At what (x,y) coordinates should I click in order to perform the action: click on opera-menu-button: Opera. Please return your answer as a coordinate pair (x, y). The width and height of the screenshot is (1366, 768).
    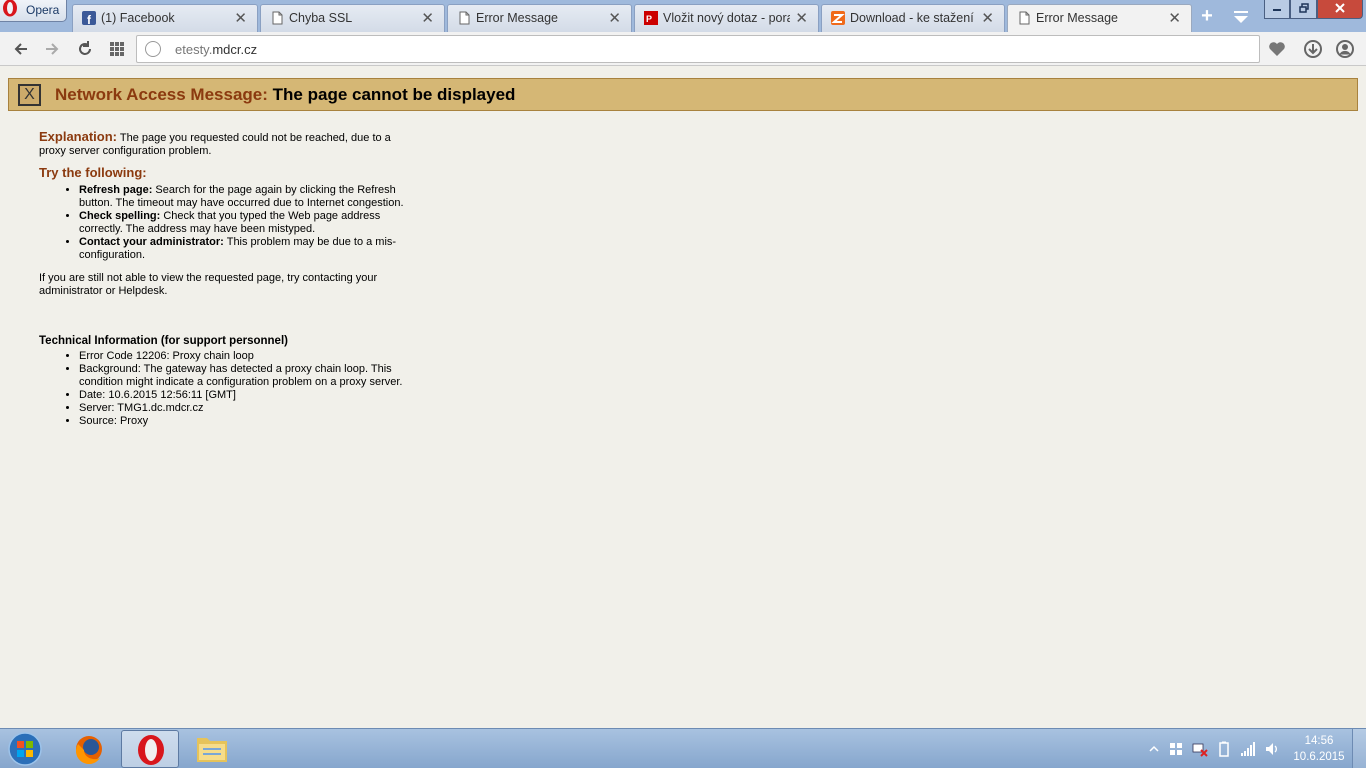
    Looking at the image, I should click on (33, 11).